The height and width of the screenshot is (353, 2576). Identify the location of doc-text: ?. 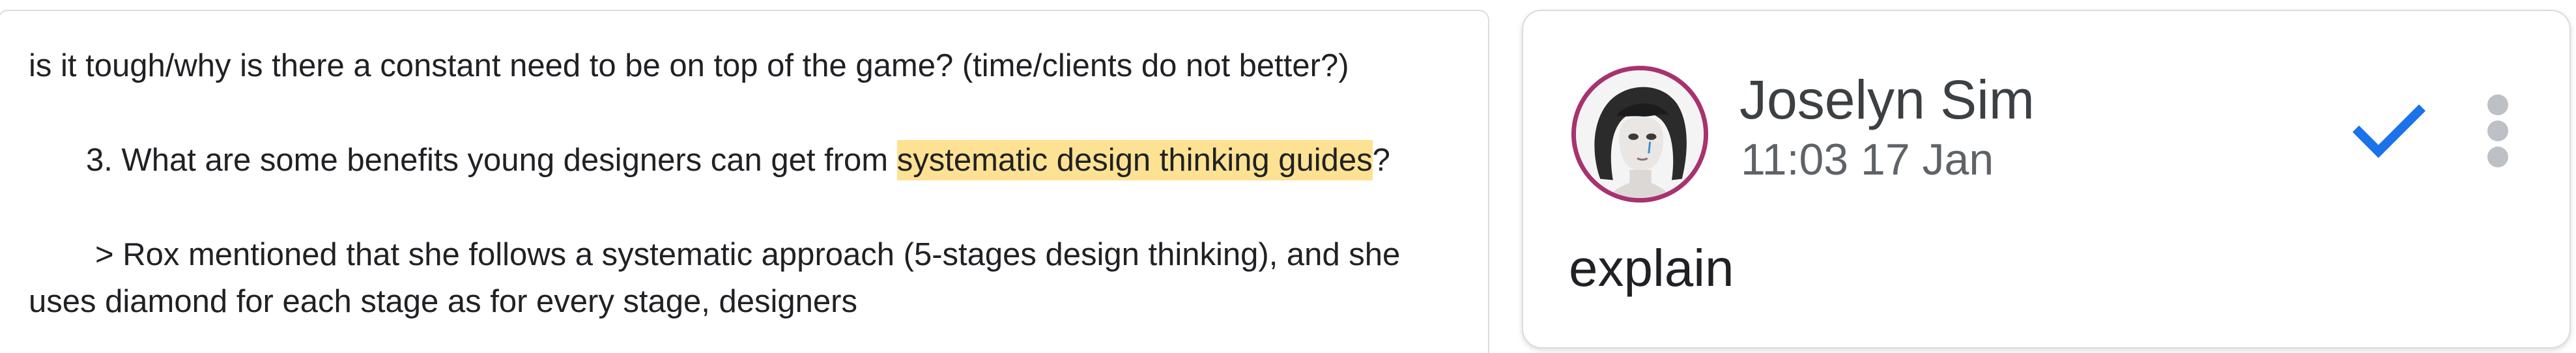
(1381, 160).